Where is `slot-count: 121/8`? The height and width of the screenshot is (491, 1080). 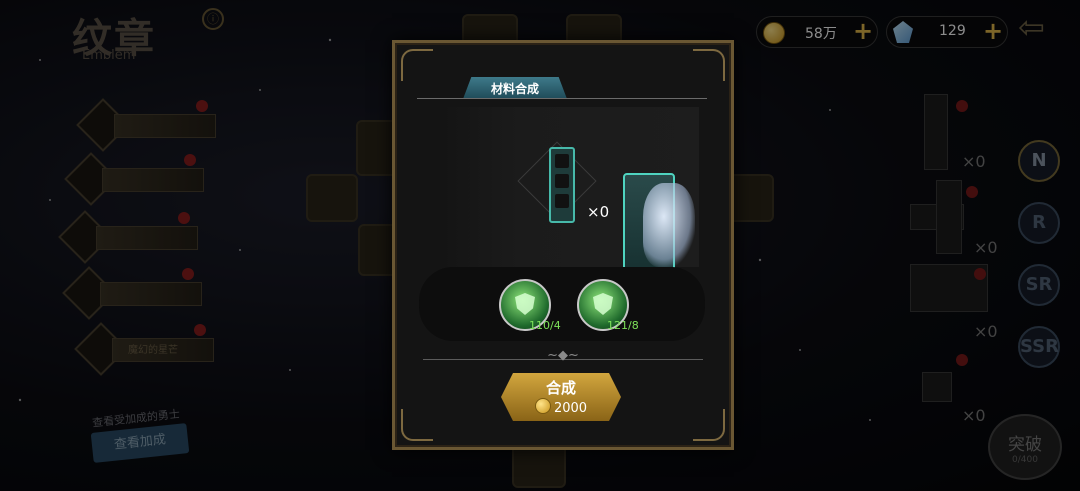
slot-count: 121/8 is located at coordinates (623, 325).